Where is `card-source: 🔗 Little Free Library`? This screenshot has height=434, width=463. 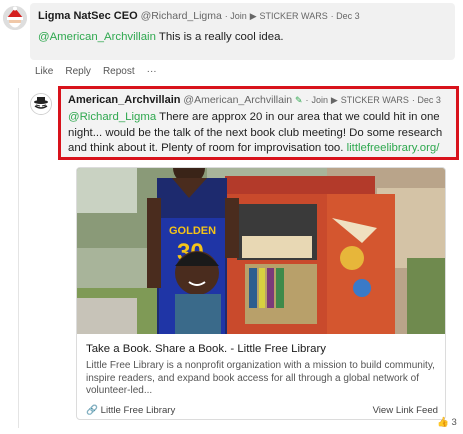
card-source: 🔗 Little Free Library is located at coordinates (130, 410).